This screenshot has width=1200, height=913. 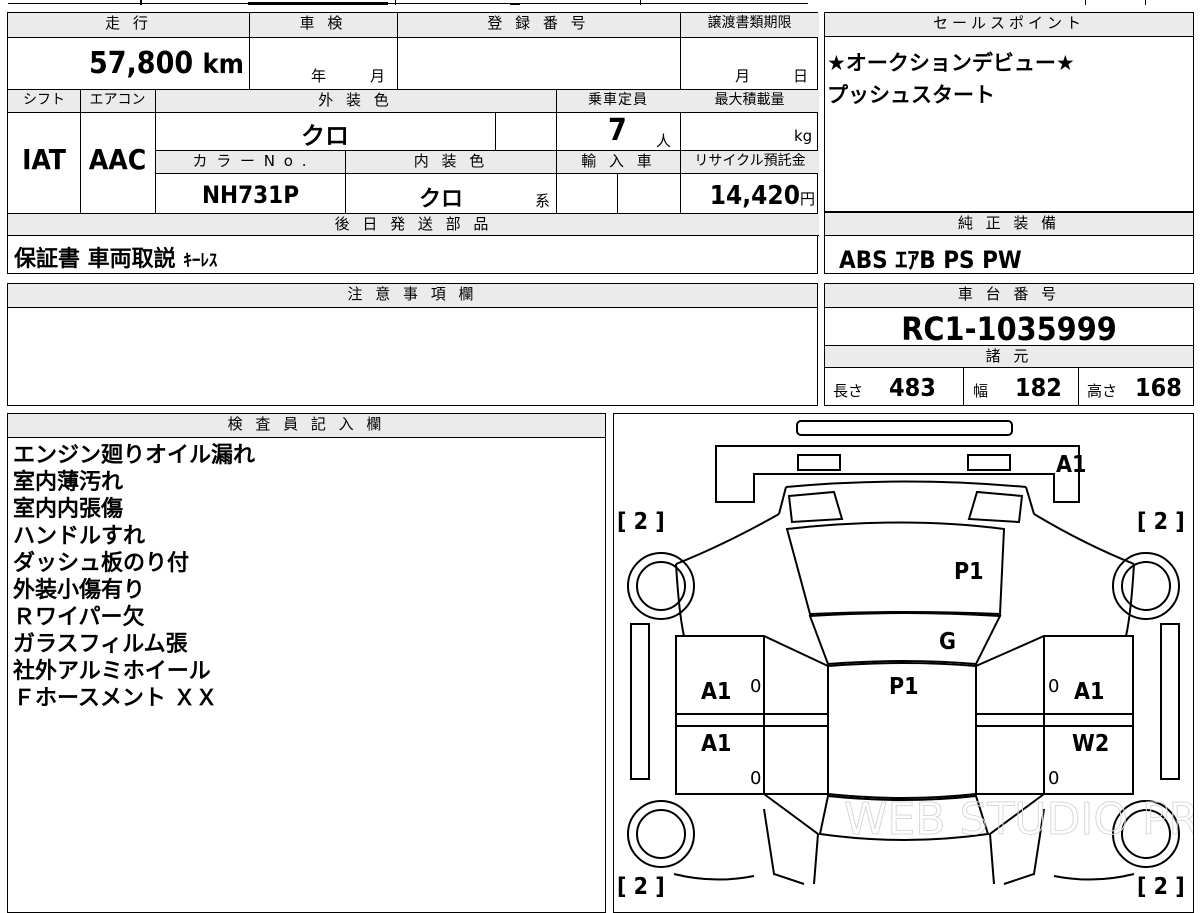 What do you see at coordinates (1161, 887) in the screenshot?
I see `tire-rear-right-mark: [ 2 ]` at bounding box center [1161, 887].